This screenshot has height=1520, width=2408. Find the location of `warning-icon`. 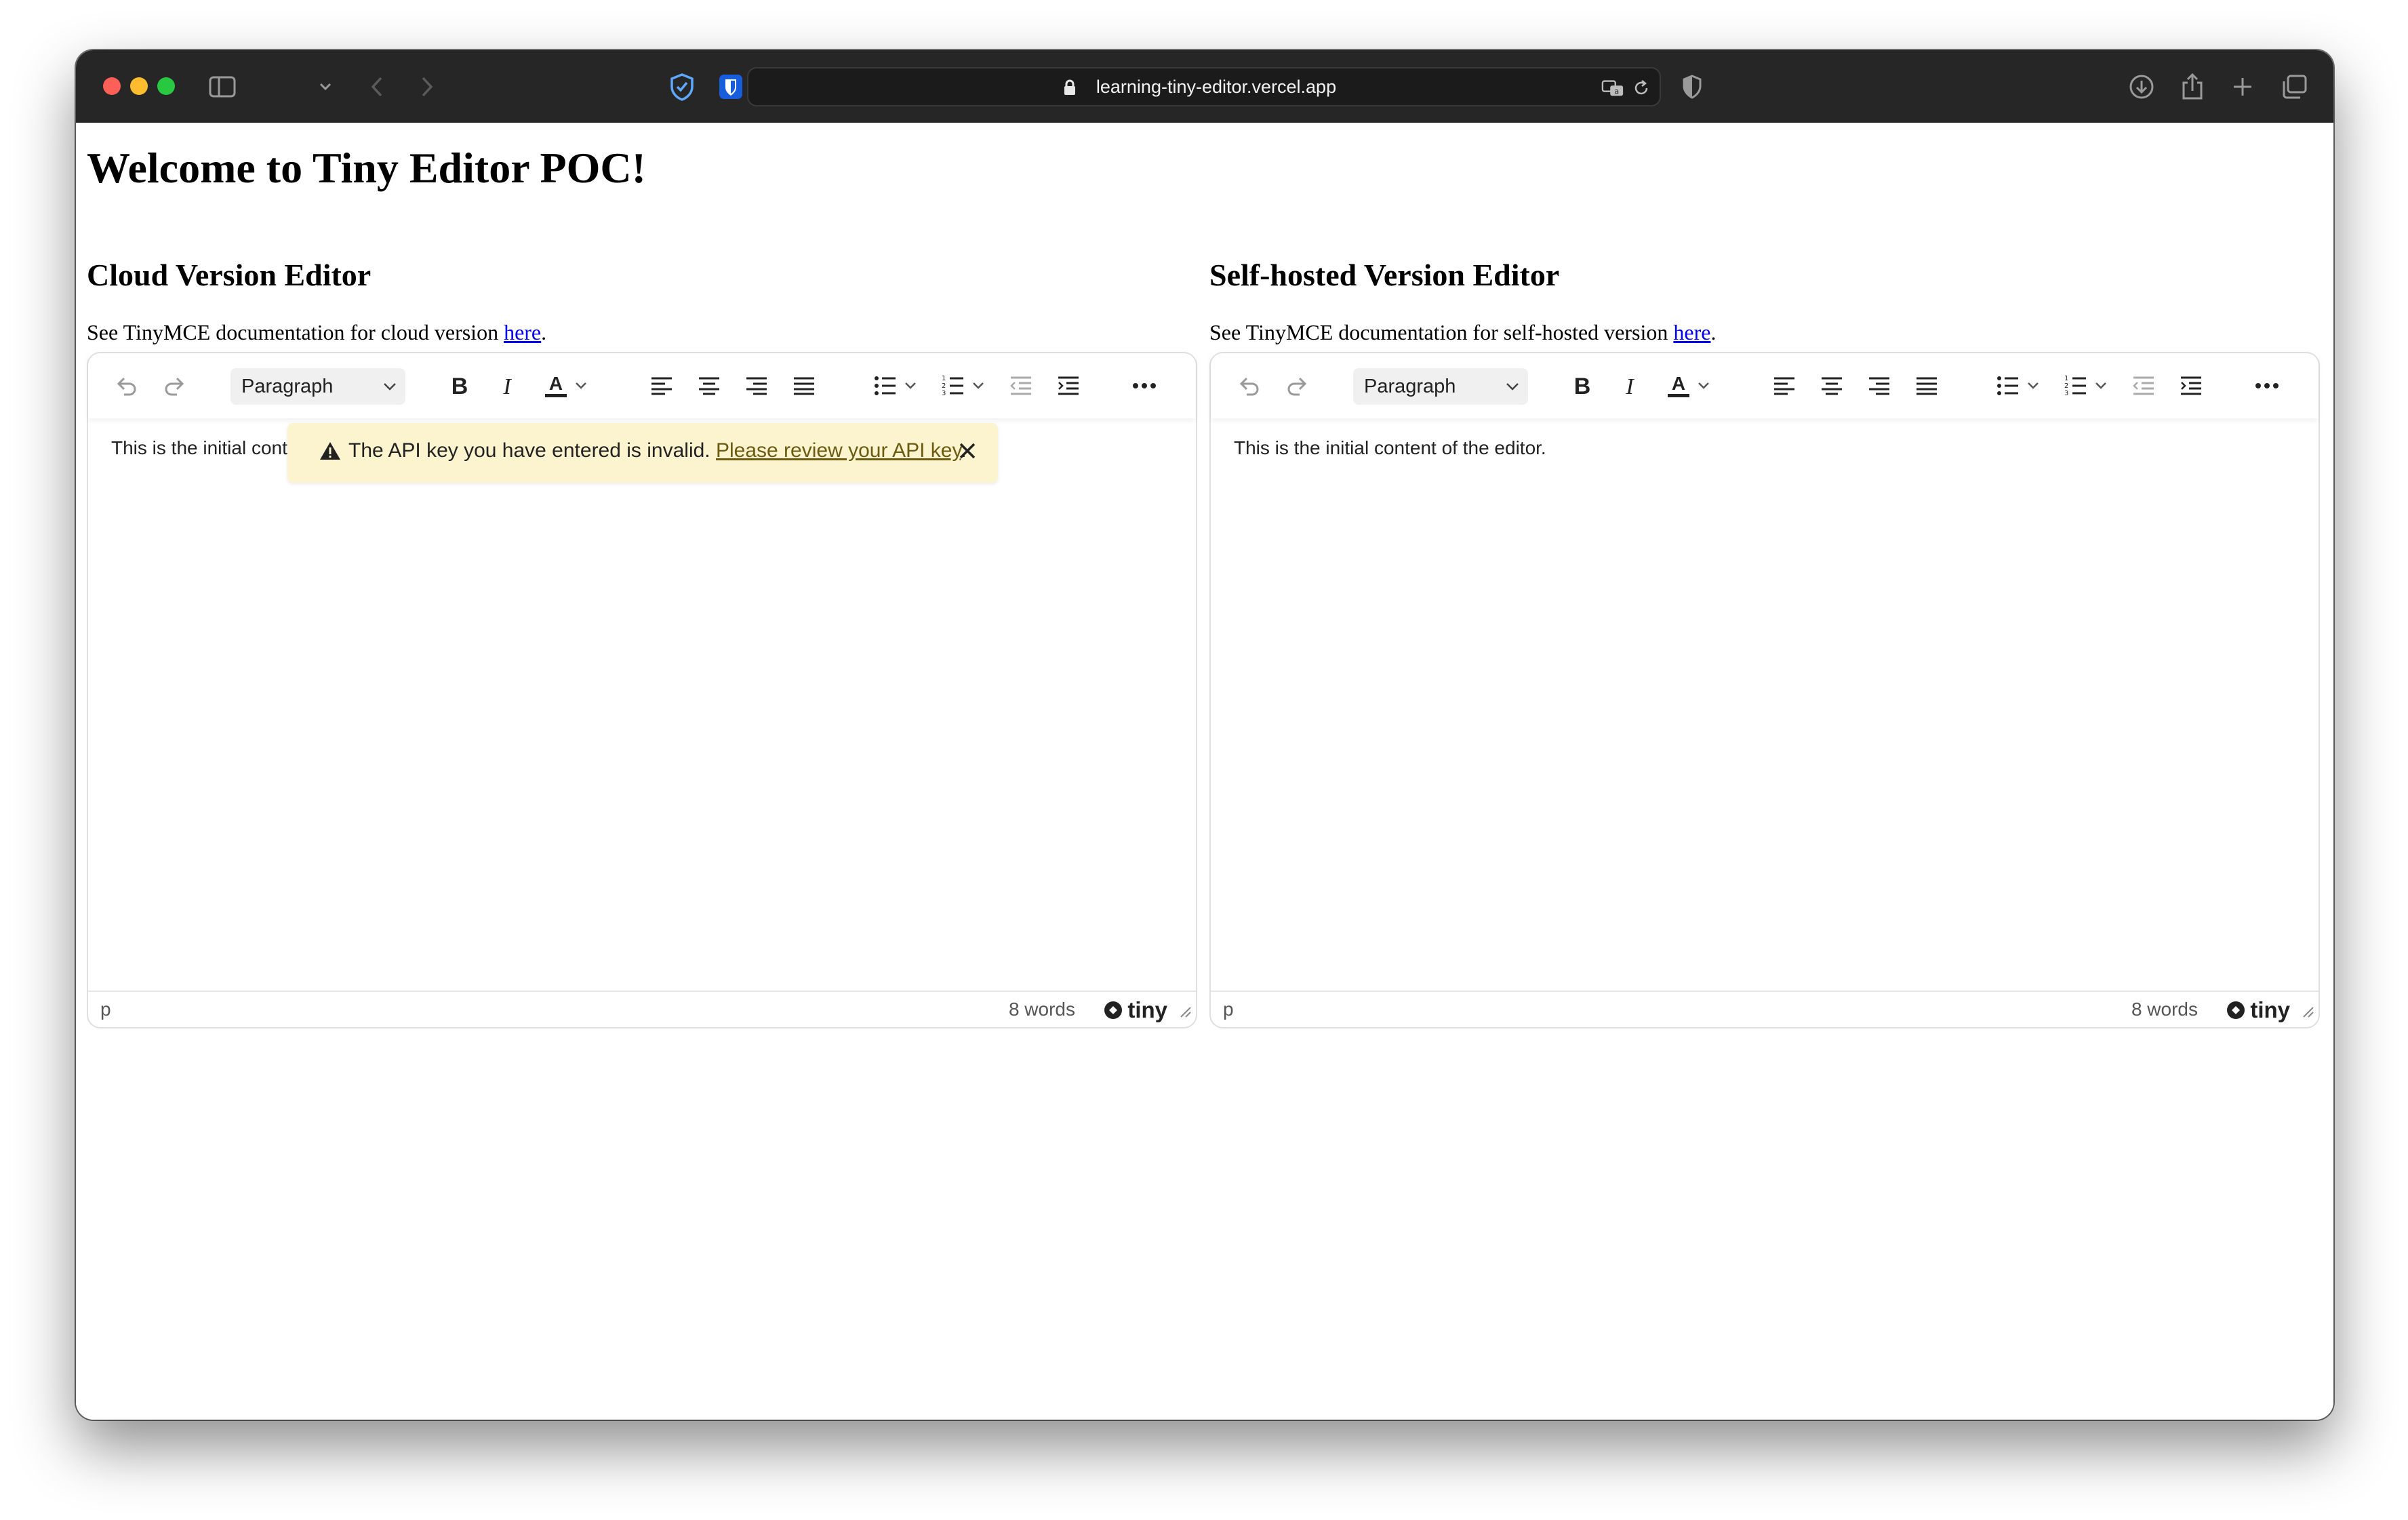

warning-icon is located at coordinates (330, 453).